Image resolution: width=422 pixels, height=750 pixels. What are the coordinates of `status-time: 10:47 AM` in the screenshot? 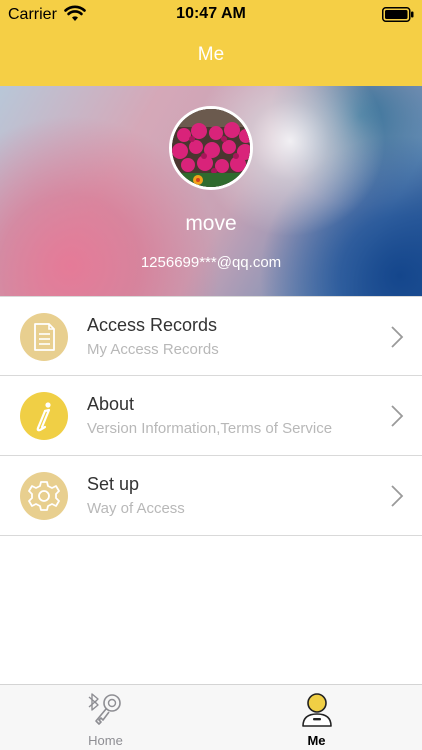 It's located at (211, 13).